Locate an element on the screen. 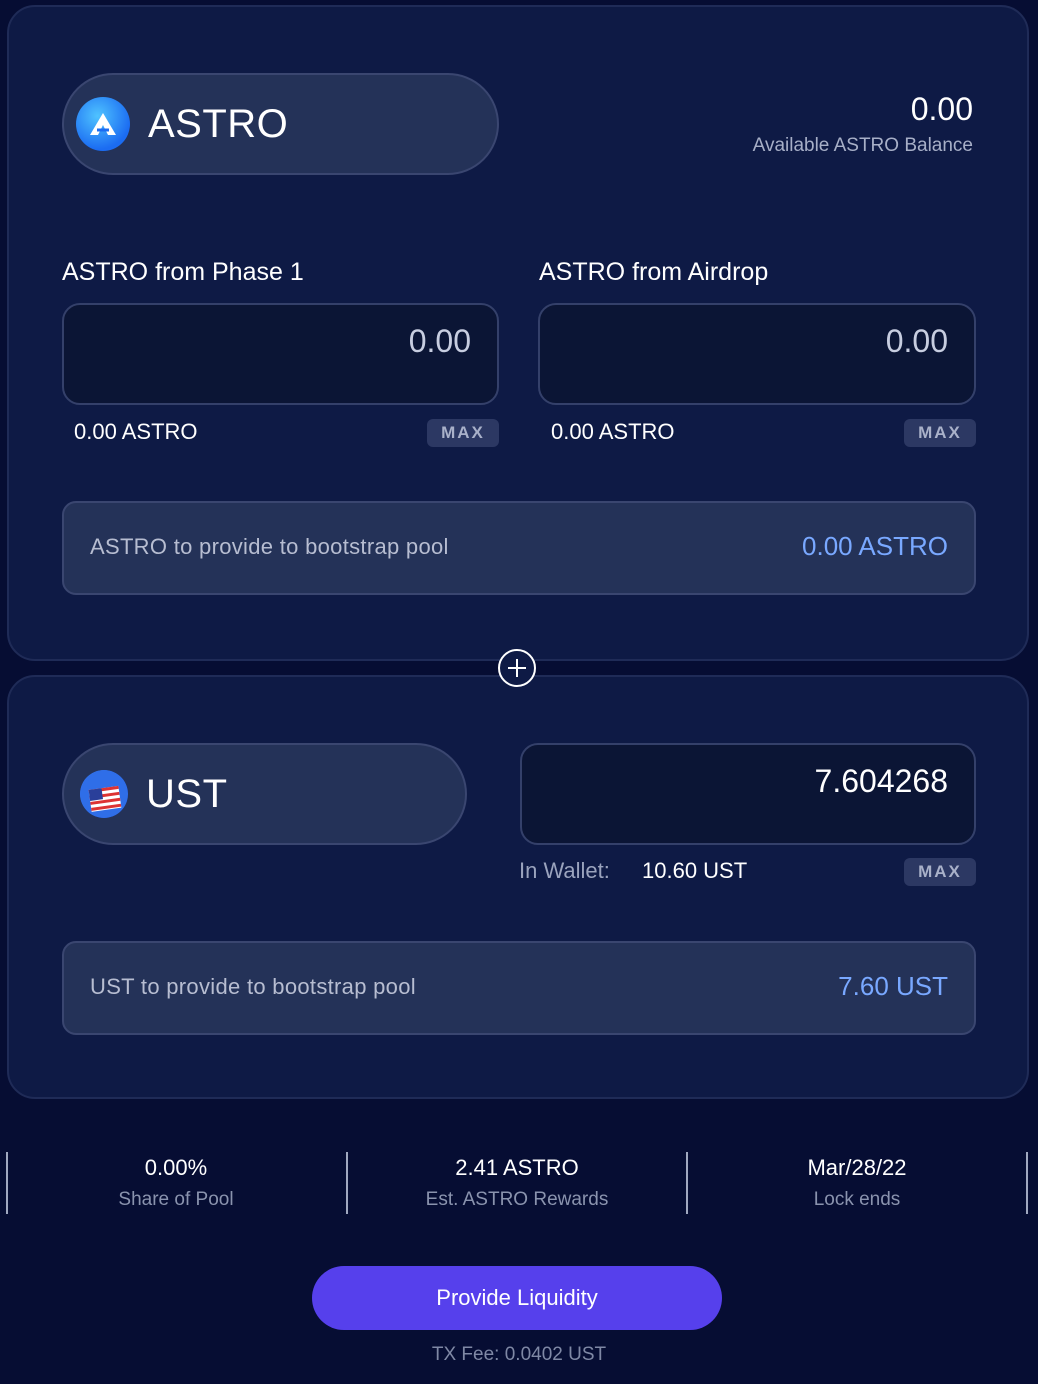 This screenshot has height=1384, width=1038. airdrop-amount-value: 0.00 is located at coordinates (916, 341).